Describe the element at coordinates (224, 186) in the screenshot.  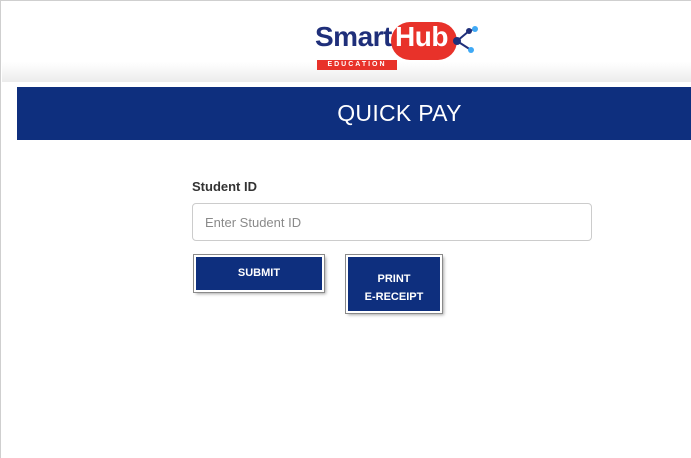
I see `student-id-label: Student ID` at that location.